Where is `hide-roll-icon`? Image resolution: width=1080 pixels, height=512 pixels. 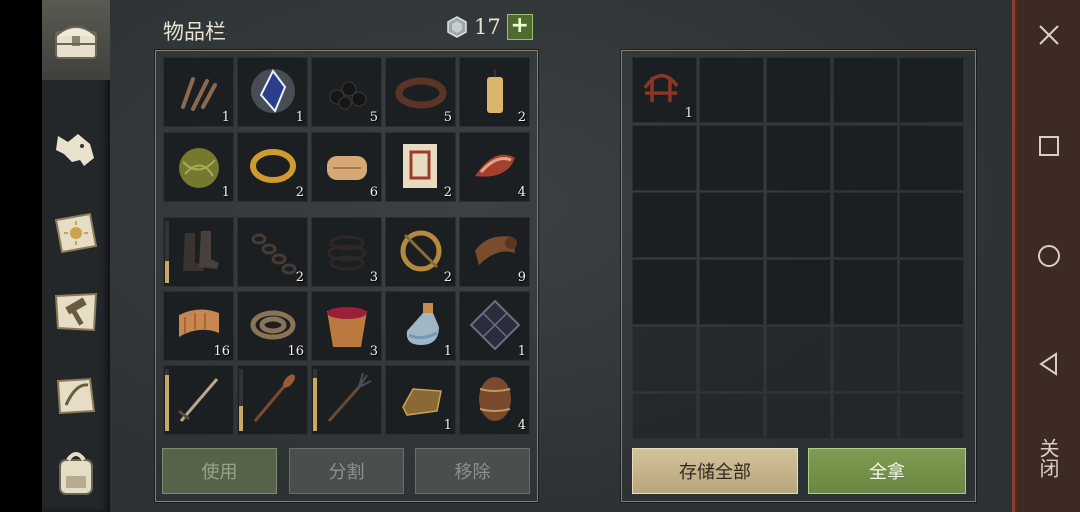 hide-roll-icon is located at coordinates (496, 250).